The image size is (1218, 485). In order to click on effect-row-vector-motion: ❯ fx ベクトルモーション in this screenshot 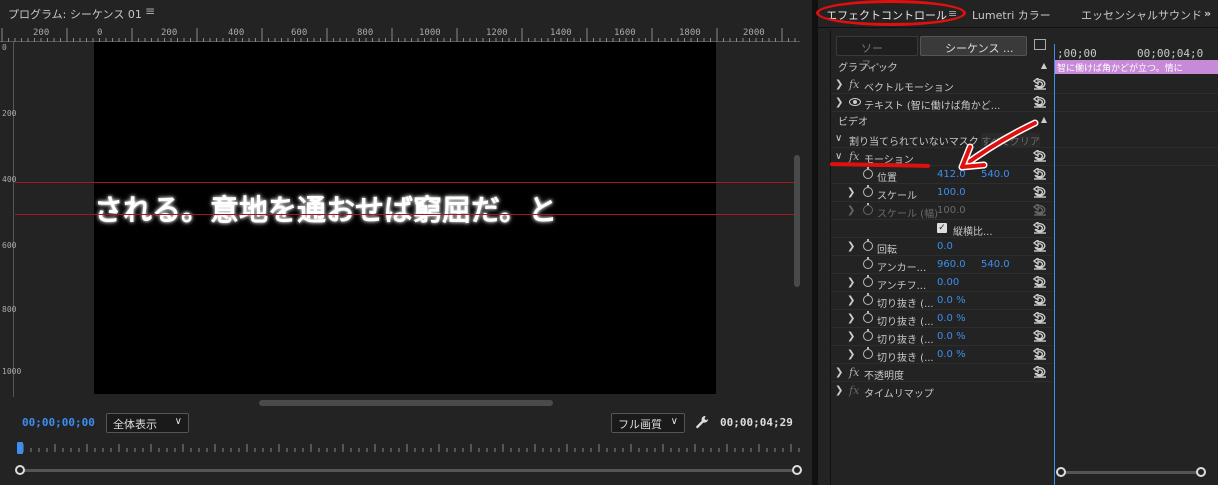, I will do `click(942, 85)`.